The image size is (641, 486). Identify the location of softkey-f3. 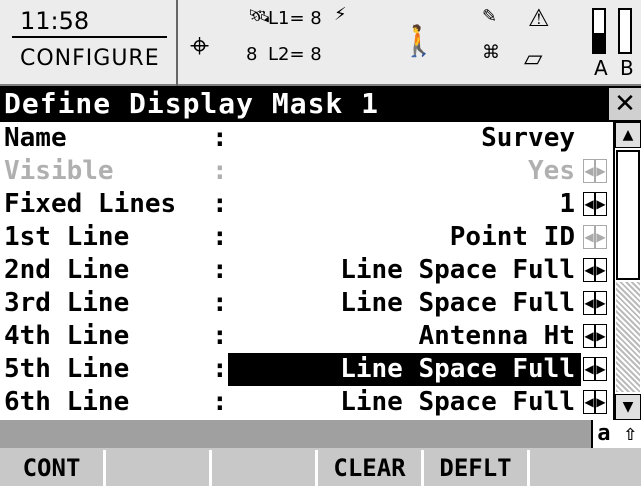
(265, 468).